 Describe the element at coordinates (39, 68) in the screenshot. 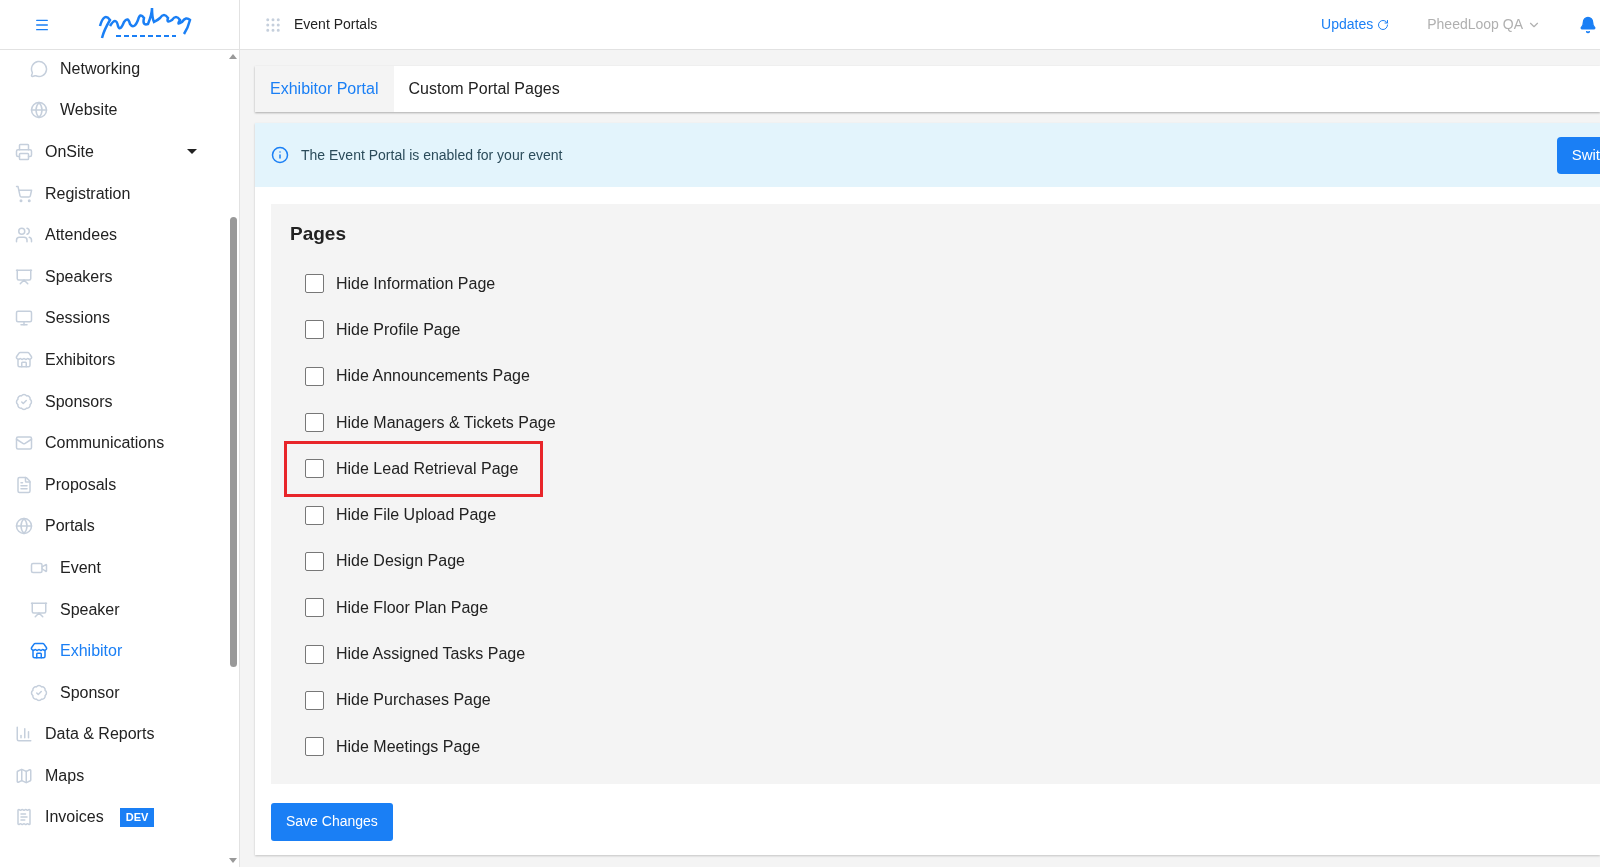

I see `chat-bubble-icon` at that location.